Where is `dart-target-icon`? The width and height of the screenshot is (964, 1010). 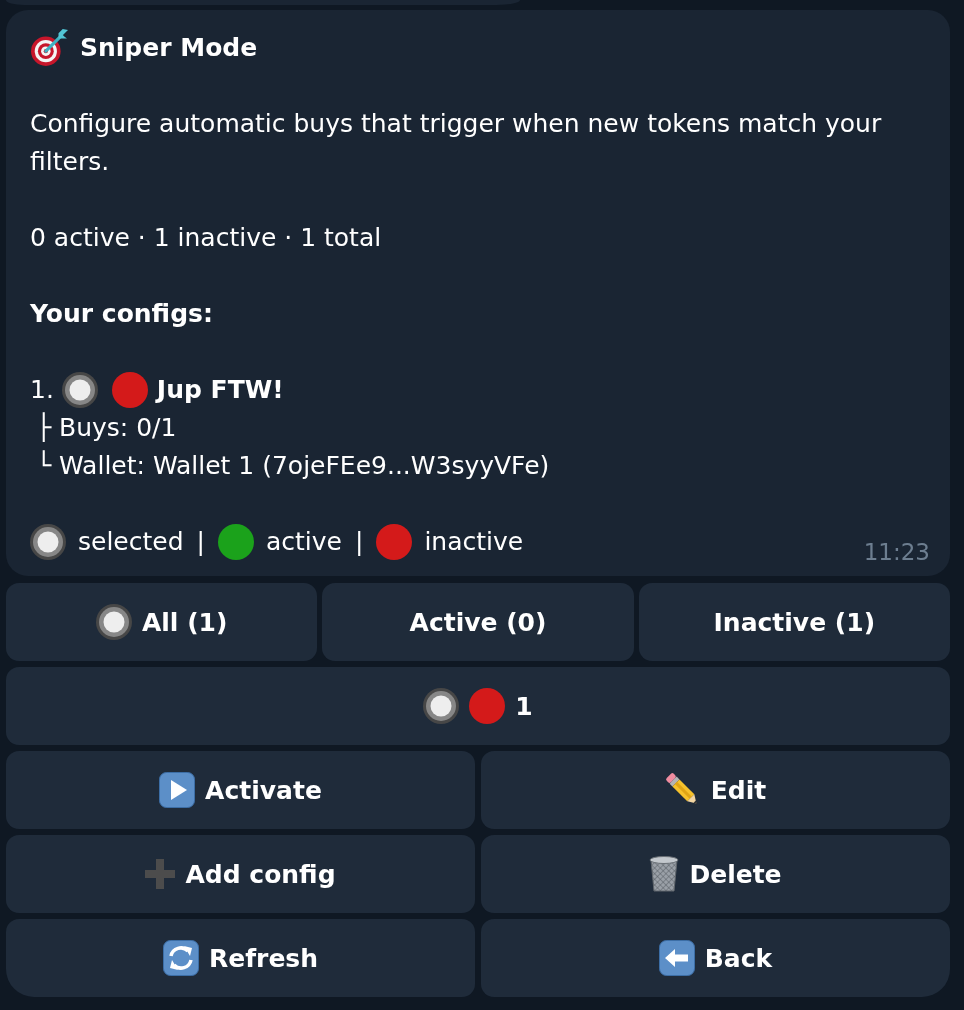
dart-target-icon is located at coordinates (49, 48).